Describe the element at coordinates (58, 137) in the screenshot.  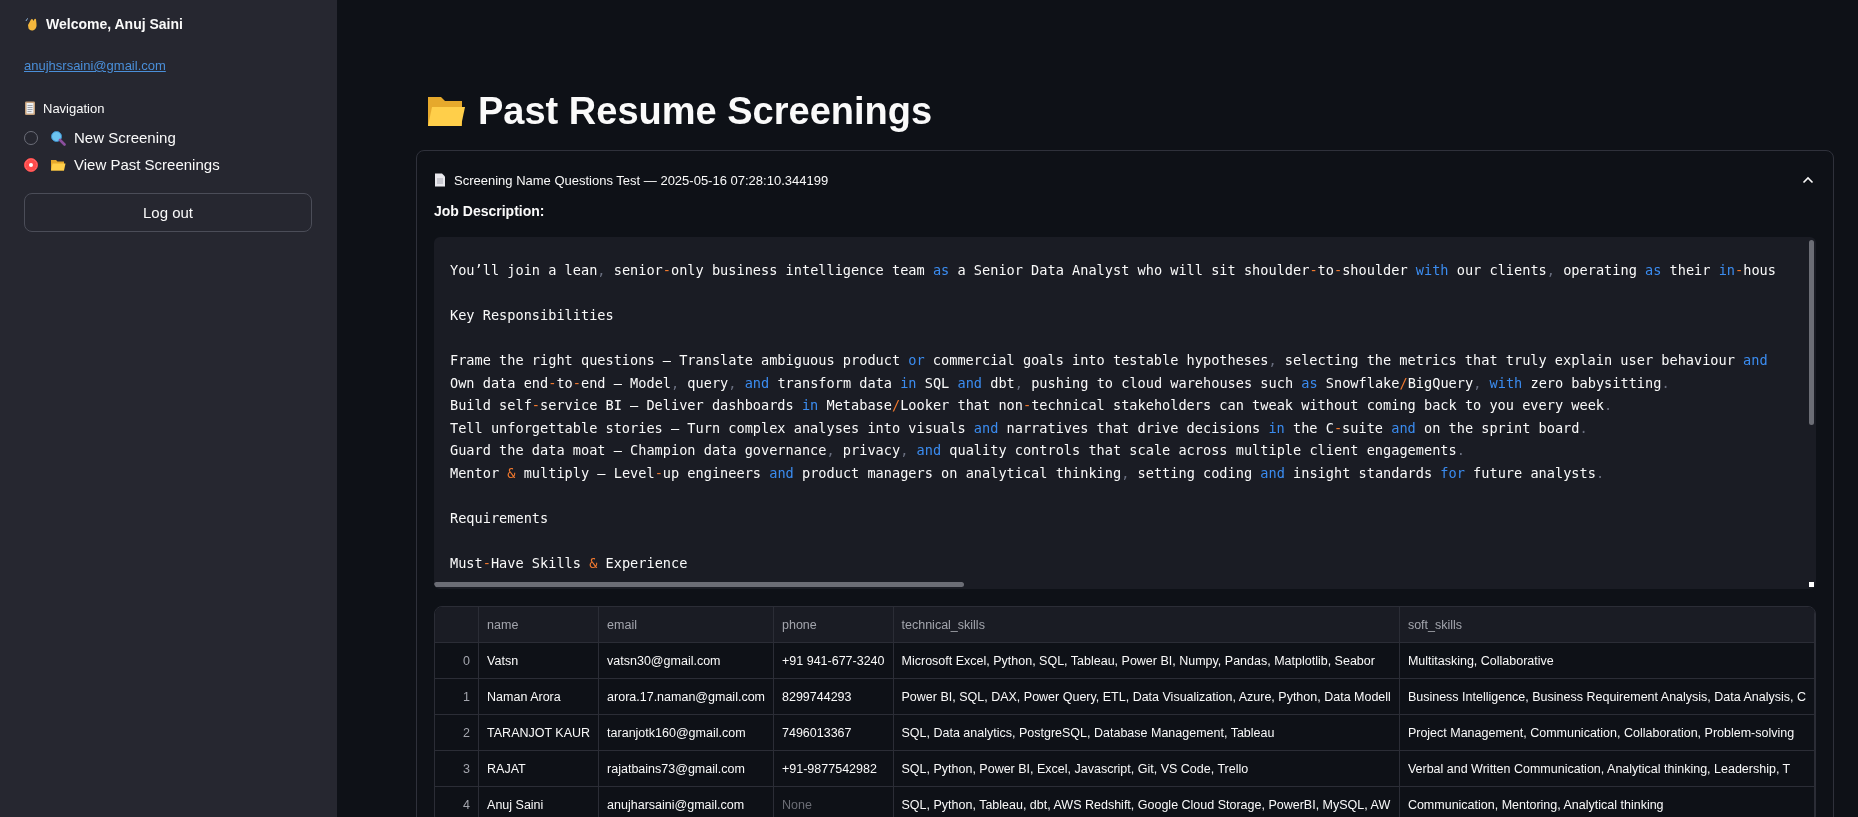
I see `magnifier-icon` at that location.